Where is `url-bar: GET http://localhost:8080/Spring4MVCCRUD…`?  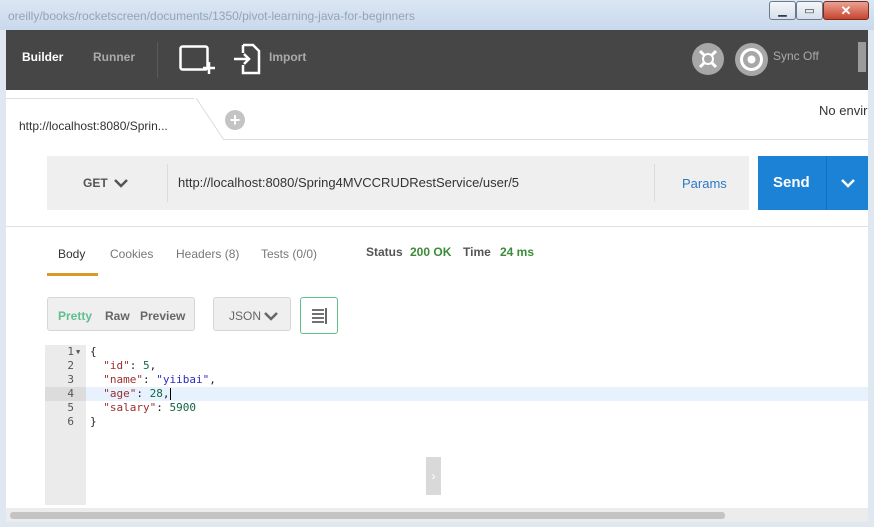 url-bar: GET http://localhost:8080/Spring4MVCCRUD… is located at coordinates (398, 183).